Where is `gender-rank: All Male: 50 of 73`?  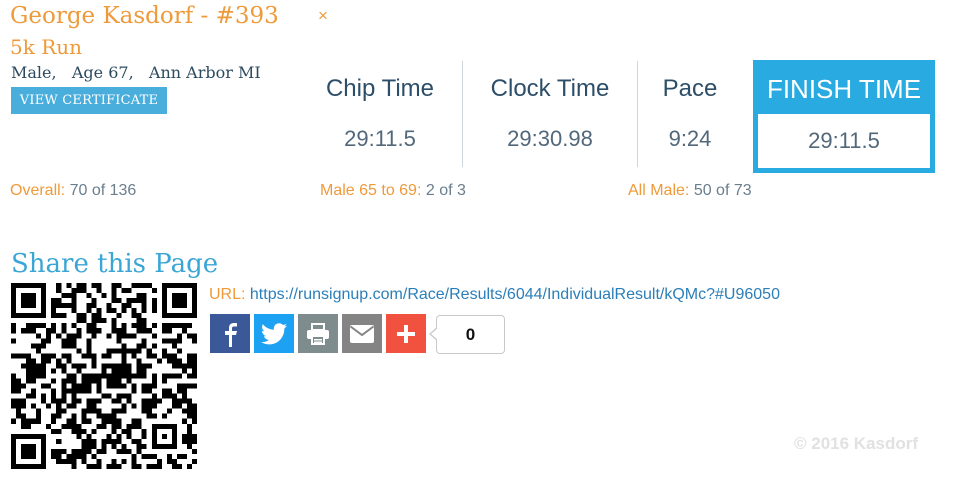
gender-rank: All Male: 50 of 73 is located at coordinates (690, 191).